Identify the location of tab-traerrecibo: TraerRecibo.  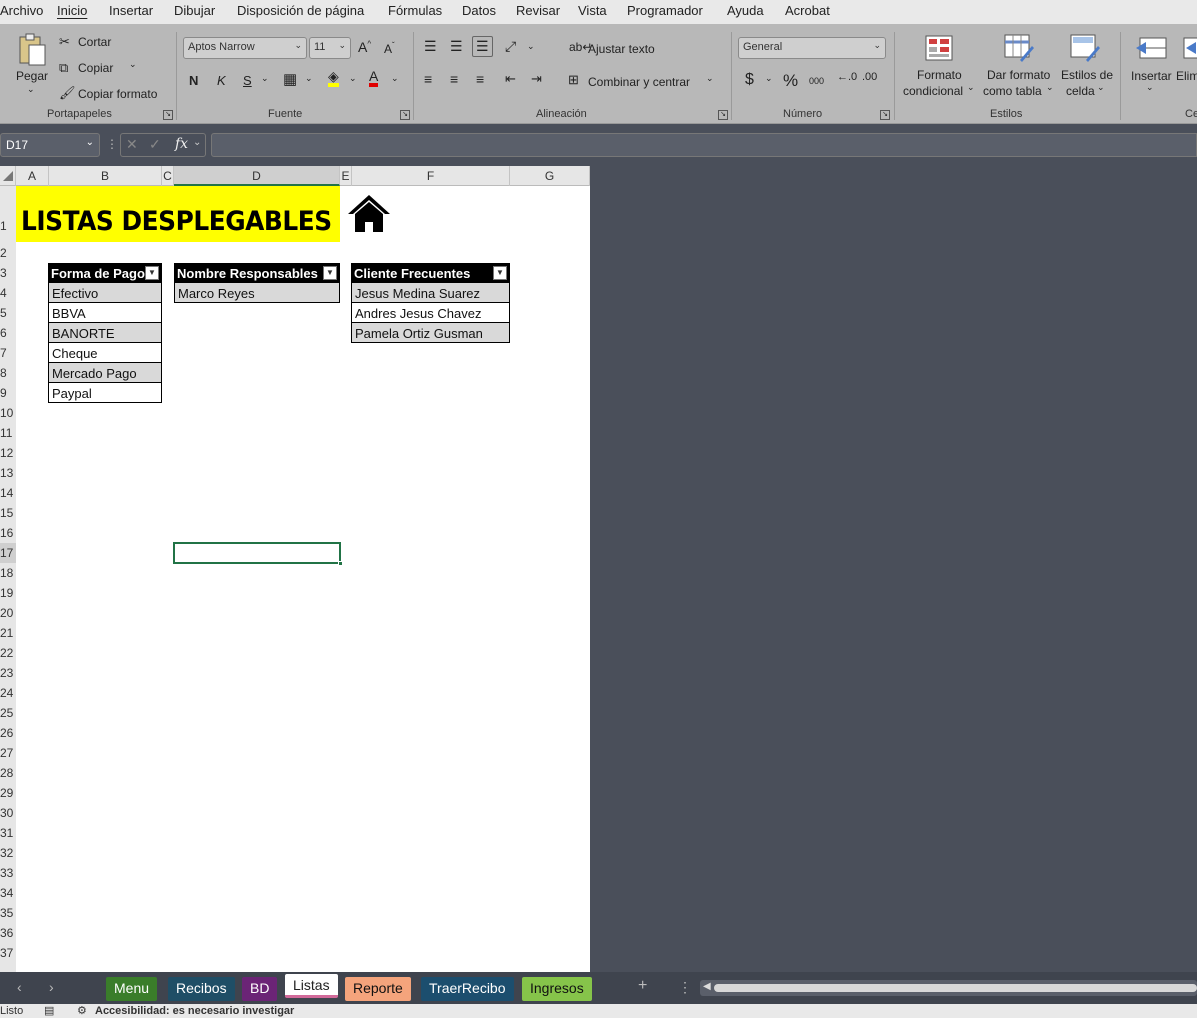
(467, 989).